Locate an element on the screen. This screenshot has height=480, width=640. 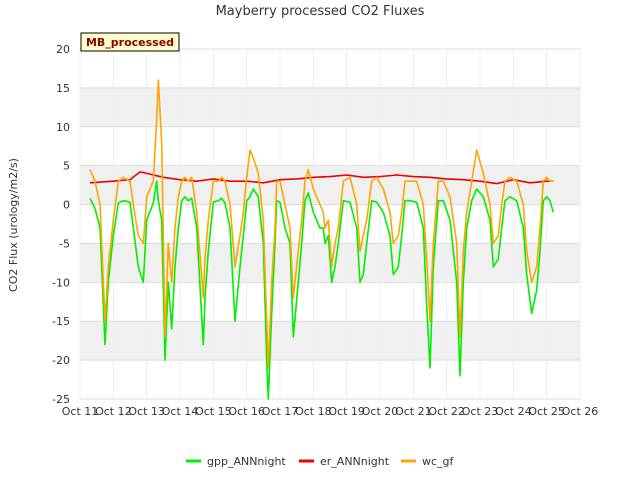
y-tick-label: 10 is located at coordinates (63, 127).